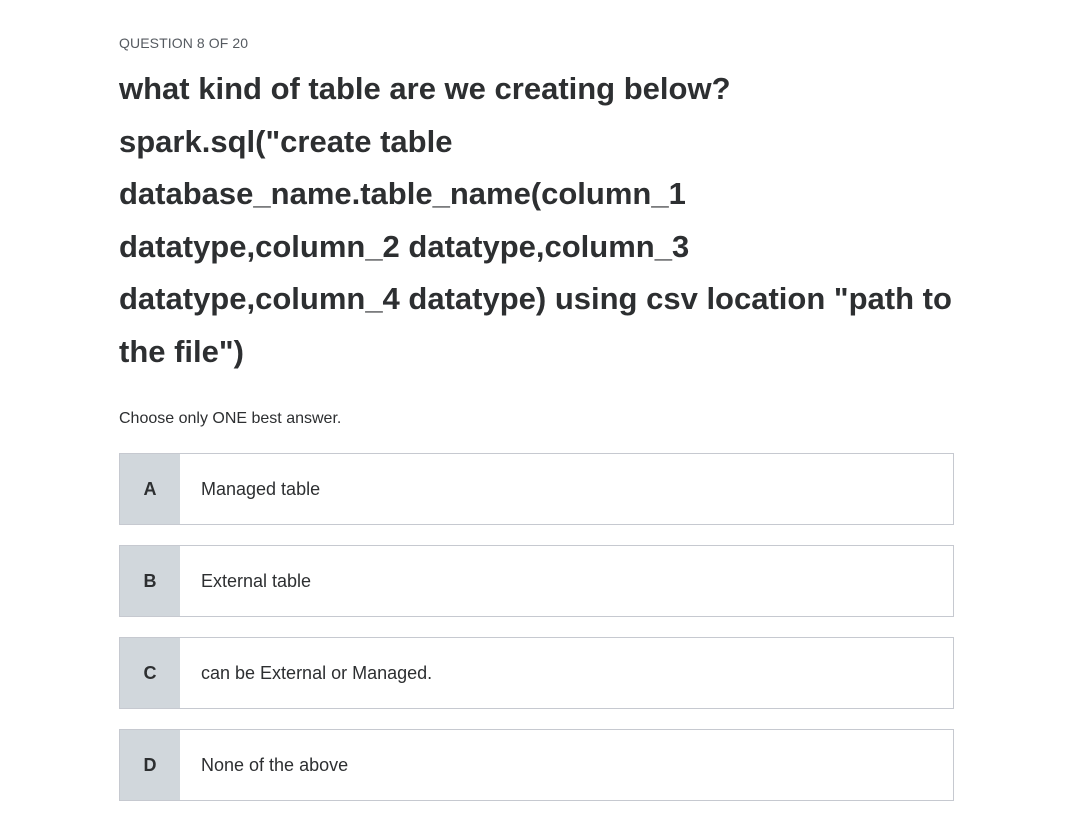 The width and height of the screenshot is (1082, 827). I want to click on option-letter-b: B, so click(150, 581).